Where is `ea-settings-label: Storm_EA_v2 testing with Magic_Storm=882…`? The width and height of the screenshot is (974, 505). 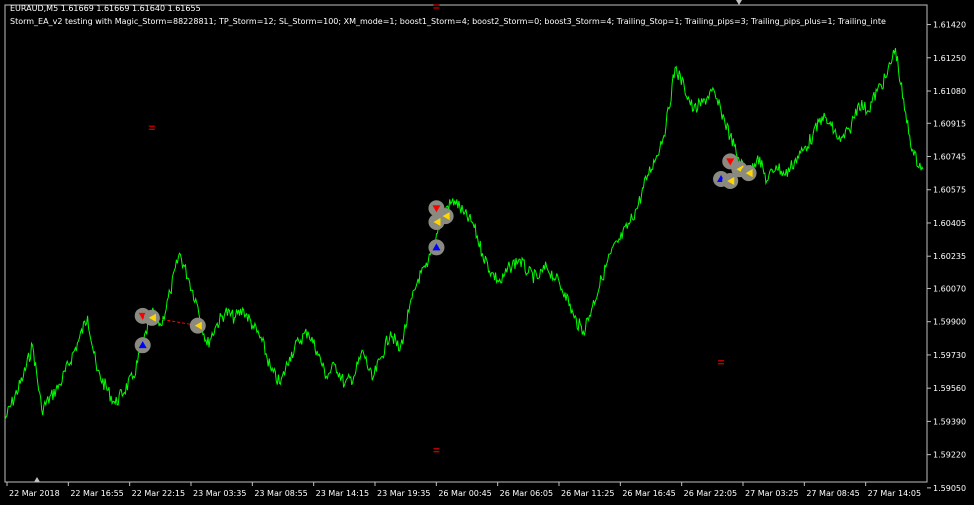 ea-settings-label: Storm_EA_v2 testing with Magic_Storm=882… is located at coordinates (448, 21).